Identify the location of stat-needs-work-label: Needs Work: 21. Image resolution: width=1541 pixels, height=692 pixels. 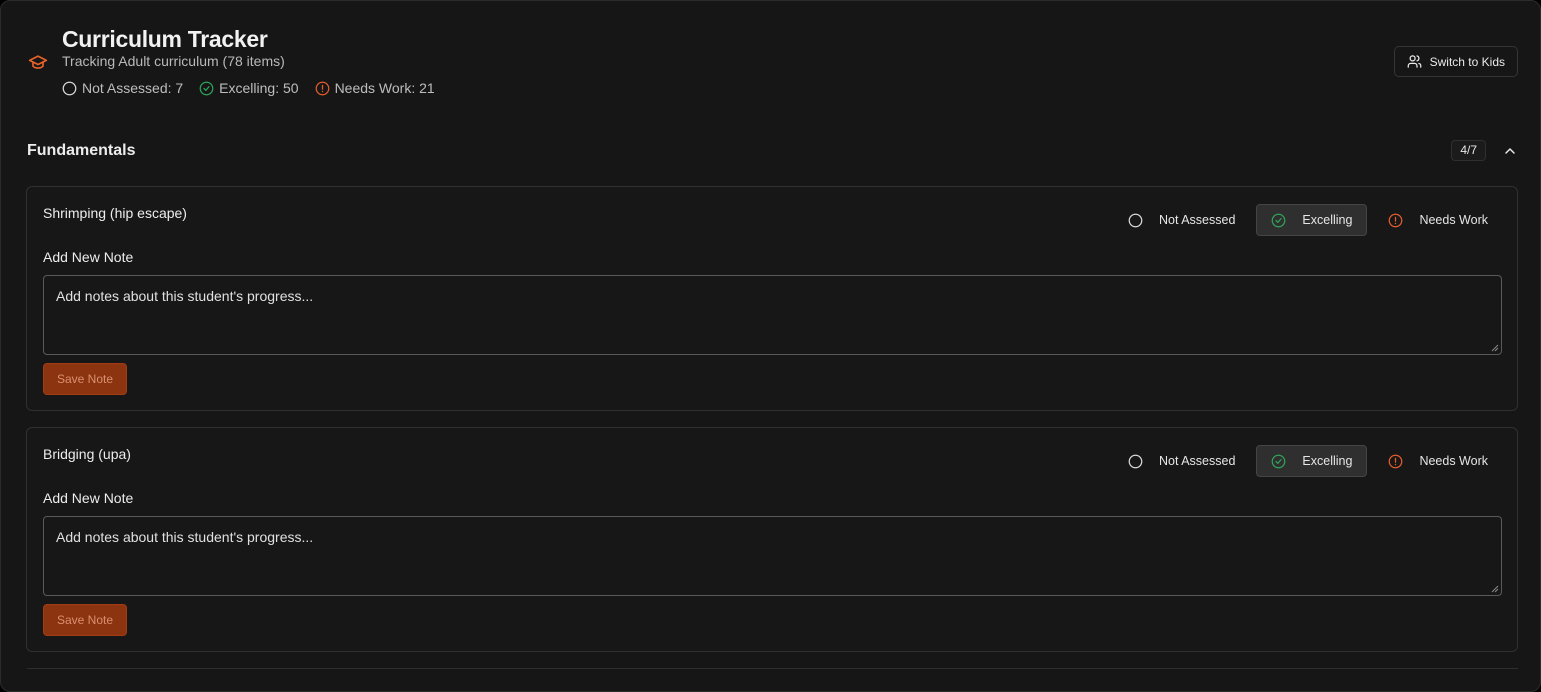
(384, 88).